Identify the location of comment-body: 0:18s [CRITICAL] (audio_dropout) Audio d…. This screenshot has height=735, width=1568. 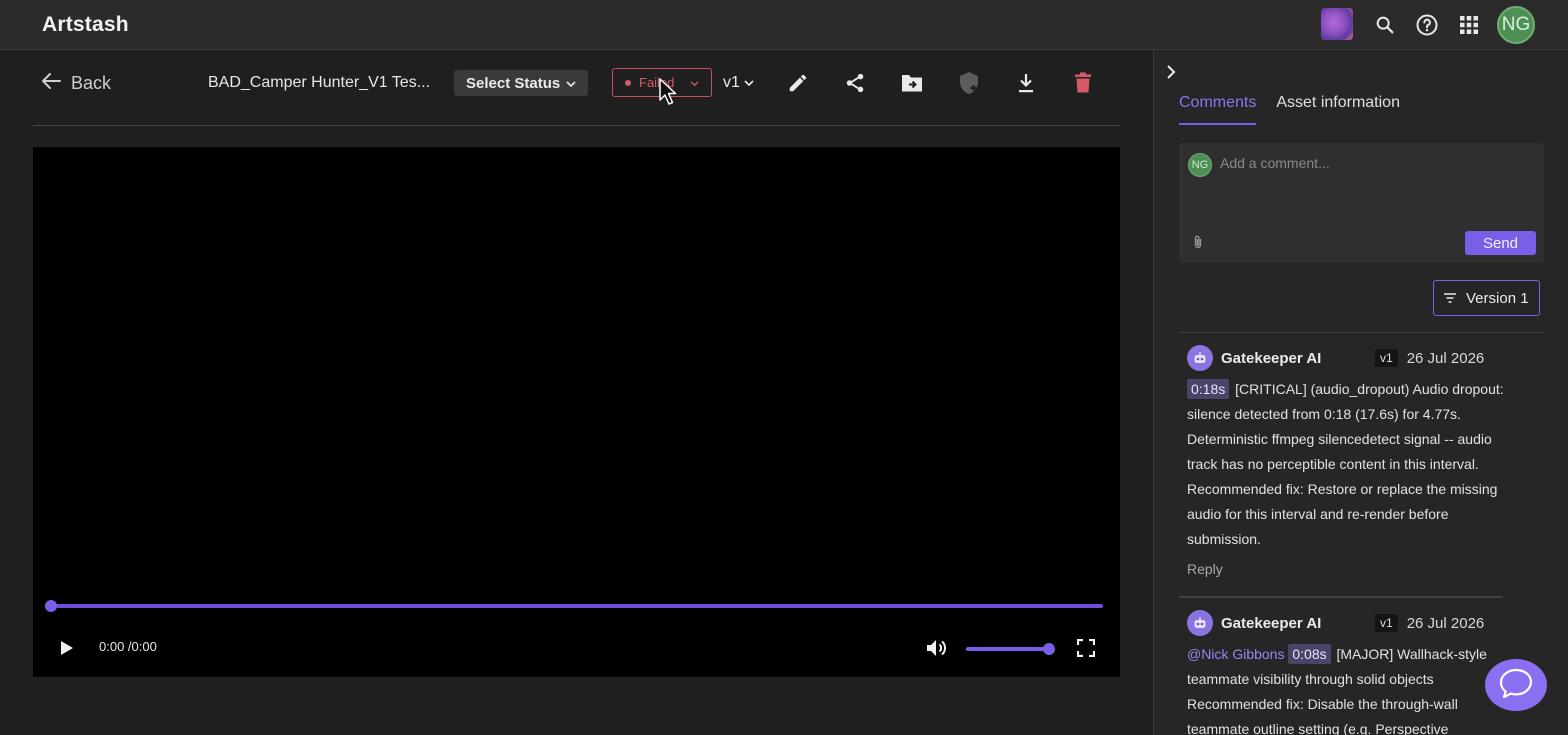
(1347, 464).